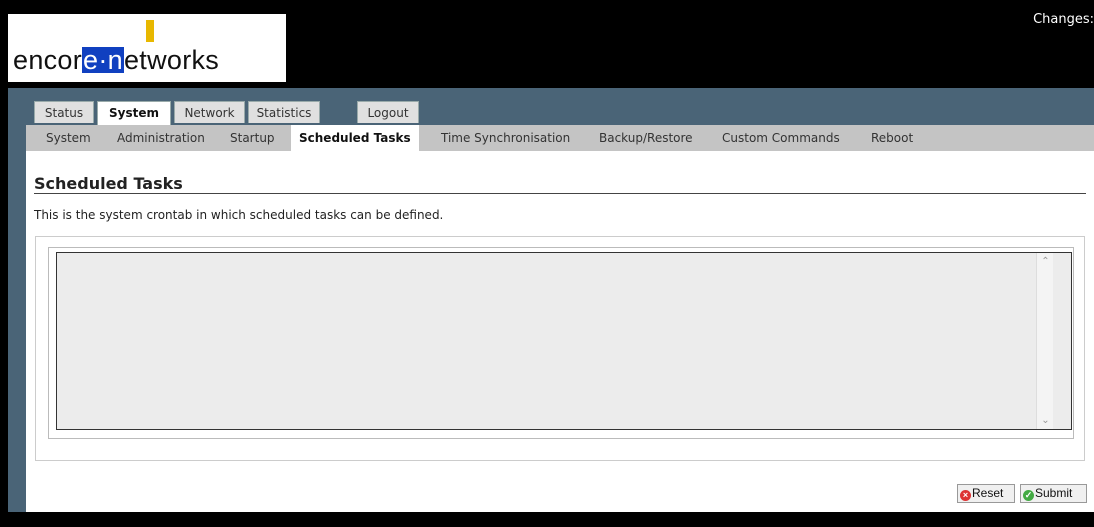  Describe the element at coordinates (209, 112) in the screenshot. I see `tab-network: Network` at that location.